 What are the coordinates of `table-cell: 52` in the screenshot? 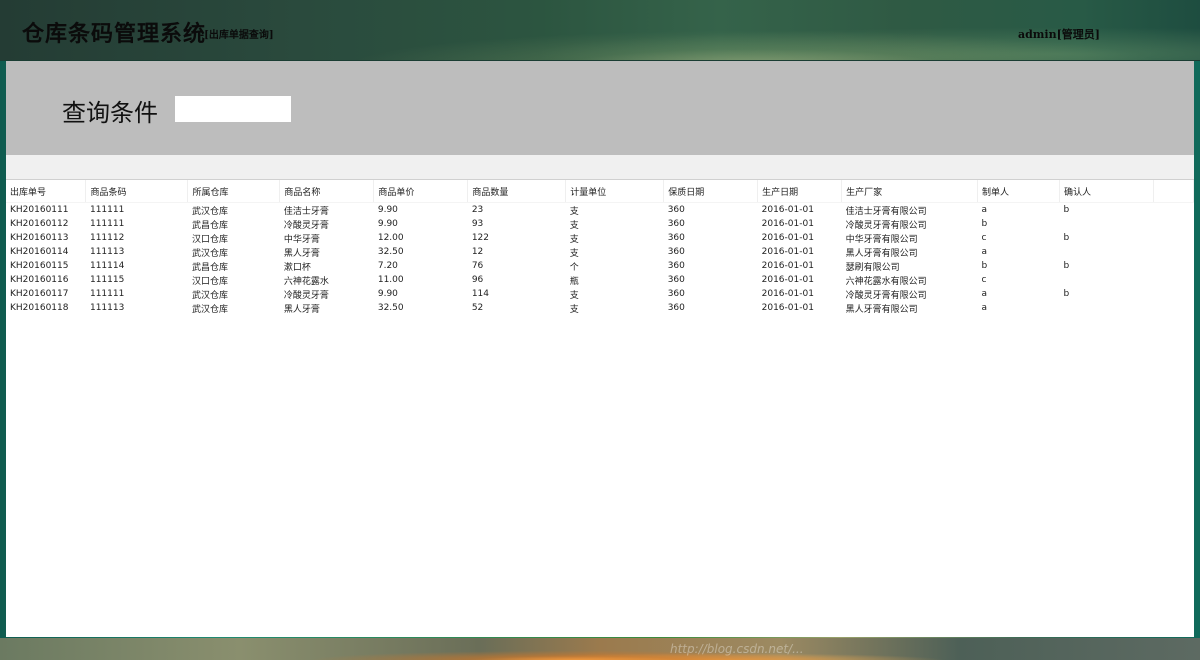 It's located at (477, 308).